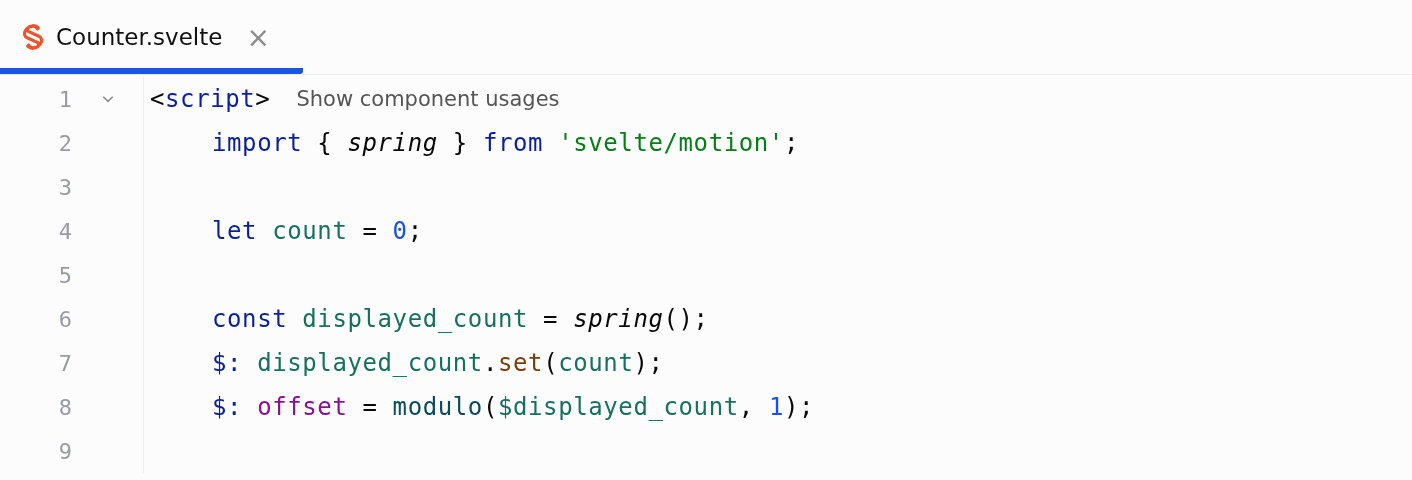 This screenshot has height=480, width=1412. I want to click on inlay-hint: Show component usages, so click(428, 99).